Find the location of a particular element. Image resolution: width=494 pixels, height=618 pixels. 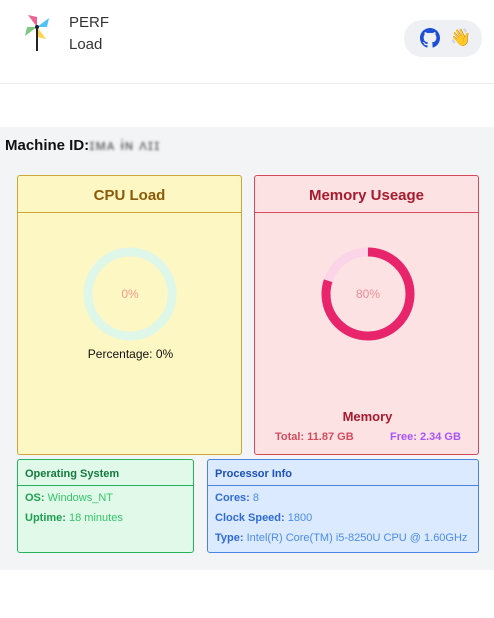

pinwheel-logo is located at coordinates (37, 33).